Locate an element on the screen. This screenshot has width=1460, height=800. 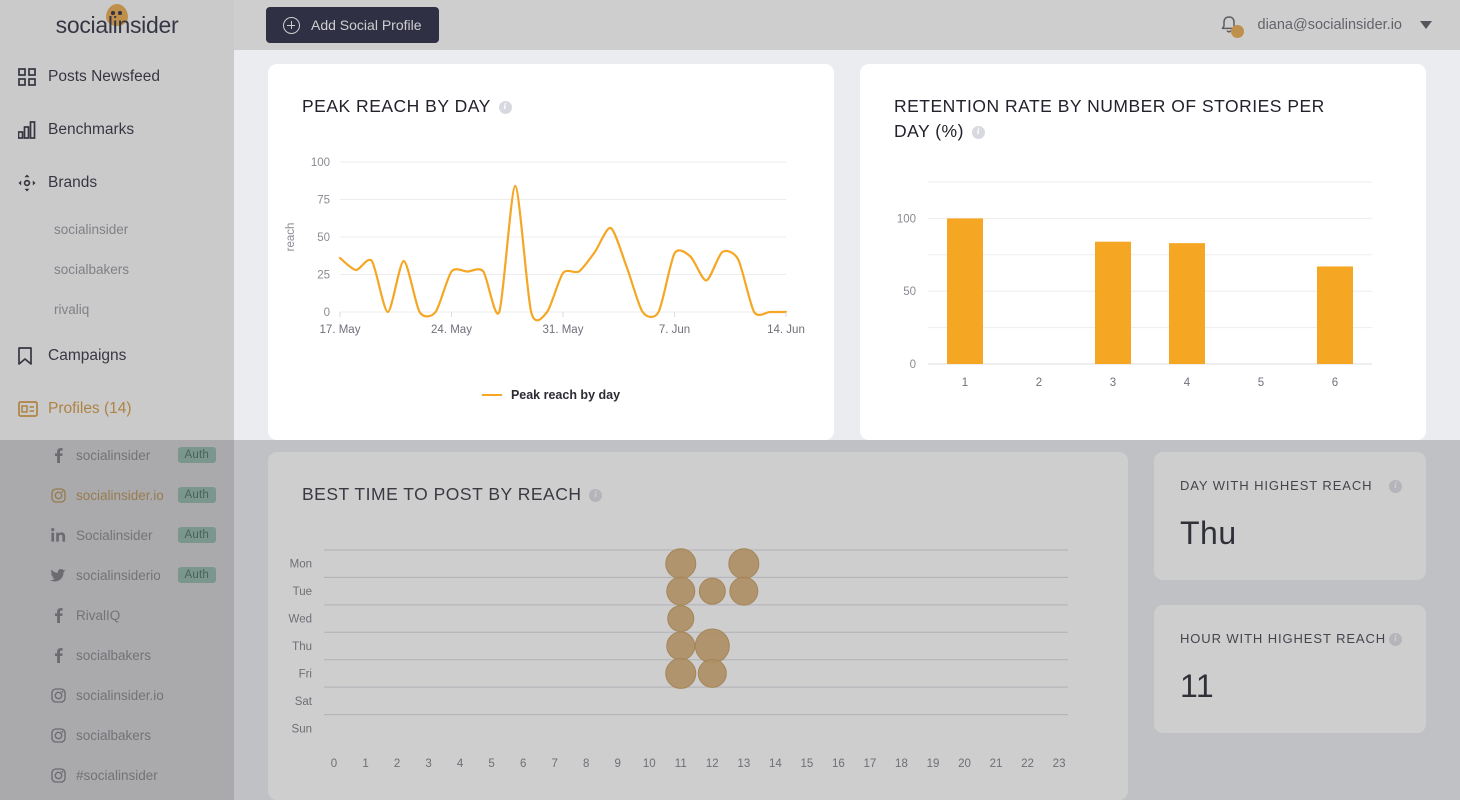
svg-text: 6 is located at coordinates (523, 764).